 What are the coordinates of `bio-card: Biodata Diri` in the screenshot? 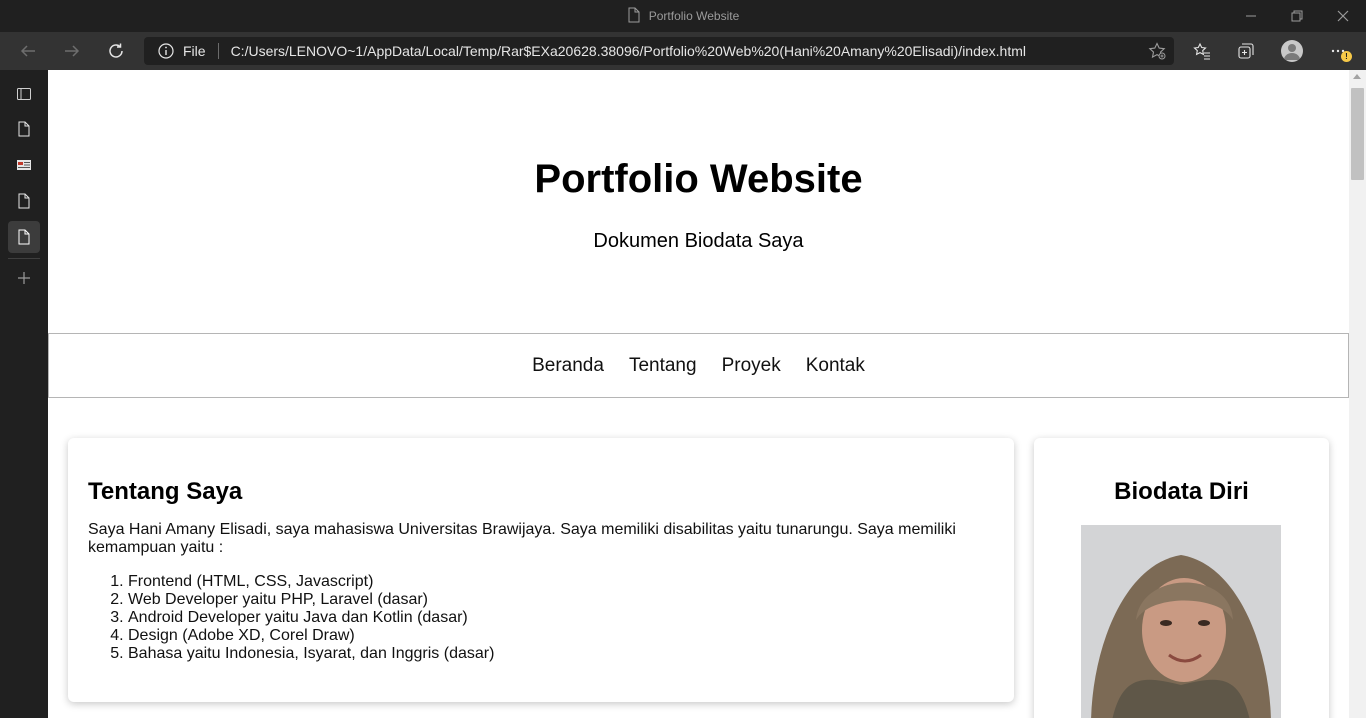 It's located at (1181, 578).